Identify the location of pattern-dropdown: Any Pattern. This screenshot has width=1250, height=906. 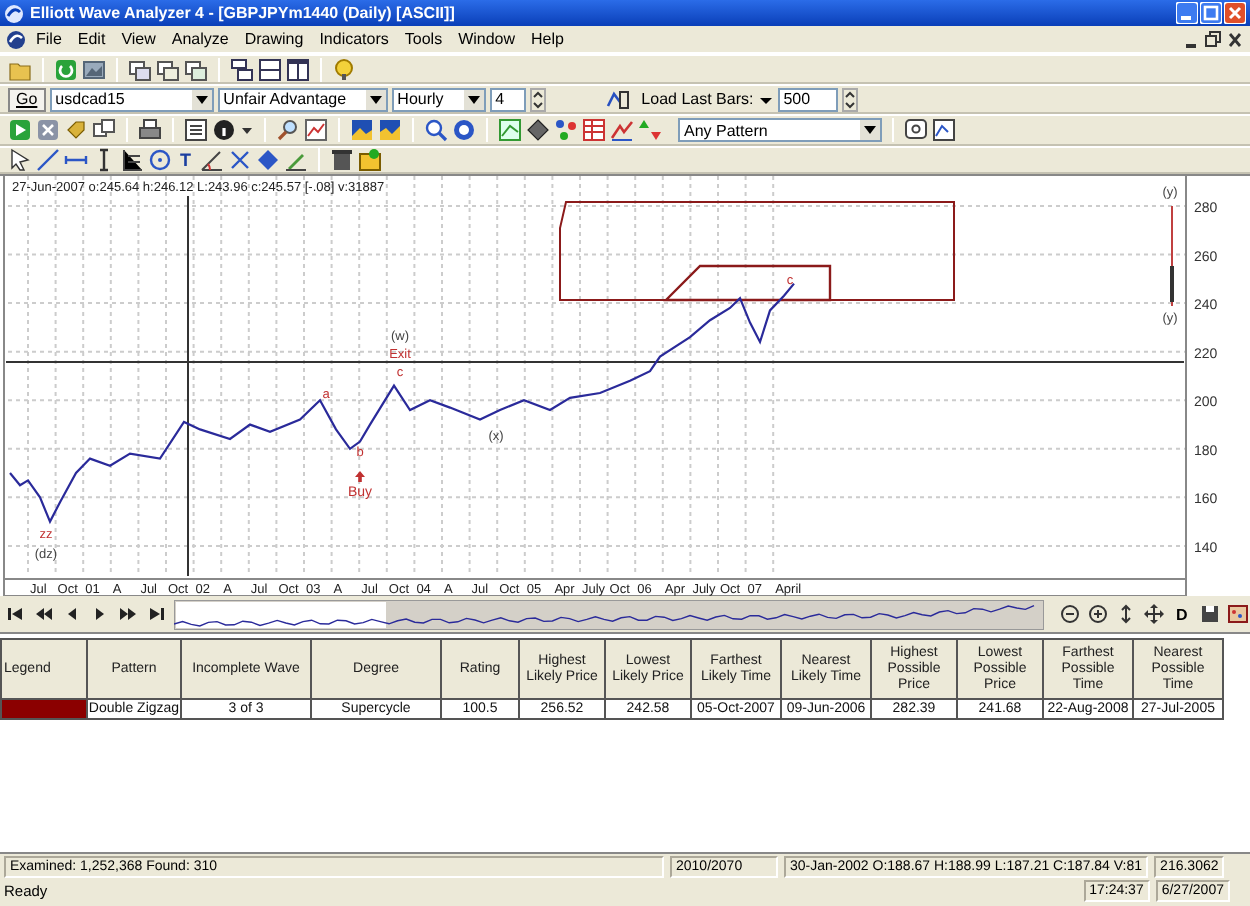
(780, 130).